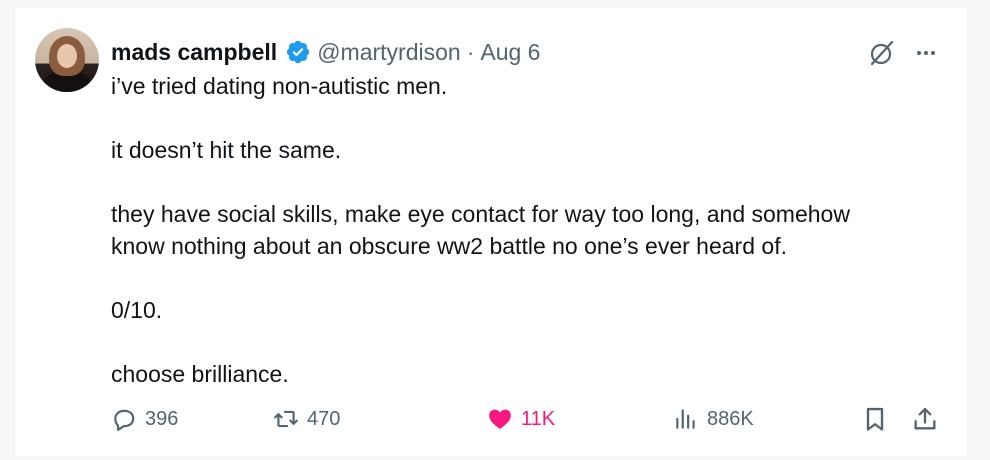  Describe the element at coordinates (510, 52) in the screenshot. I see `tweet-date: Aug 6` at that location.